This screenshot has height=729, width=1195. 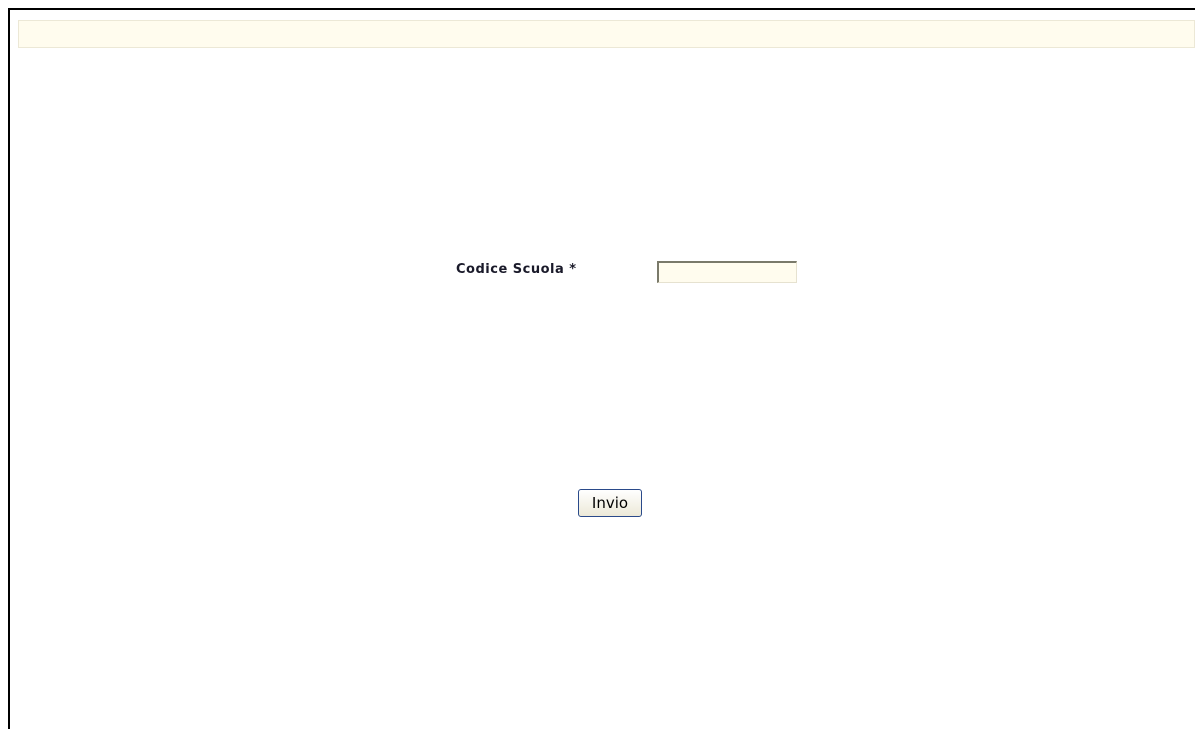 What do you see at coordinates (516, 269) in the screenshot?
I see `school-code-label: Codice Scuola *` at bounding box center [516, 269].